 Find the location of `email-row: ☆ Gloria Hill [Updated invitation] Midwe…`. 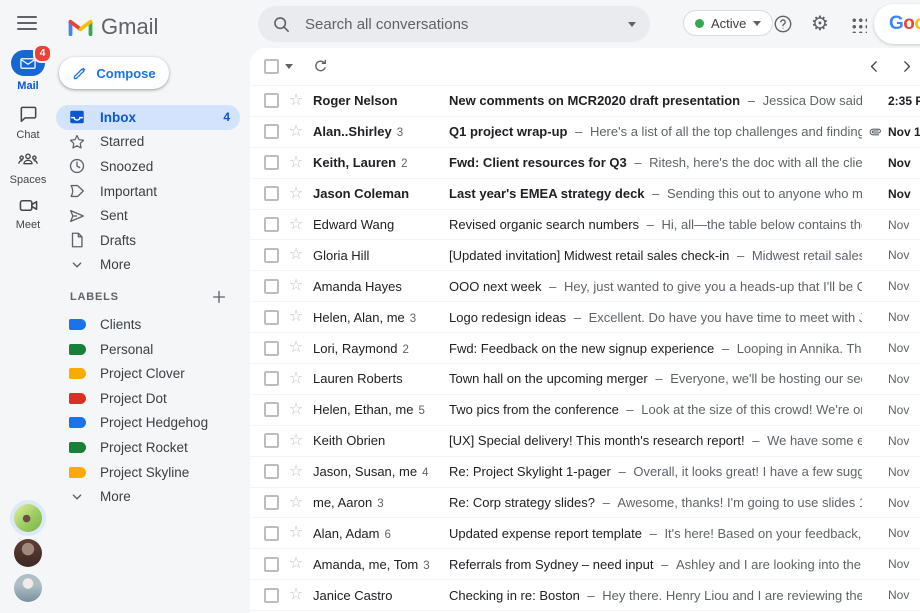

email-row: ☆ Gloria Hill [Updated invitation] Midwe… is located at coordinates (585, 256).